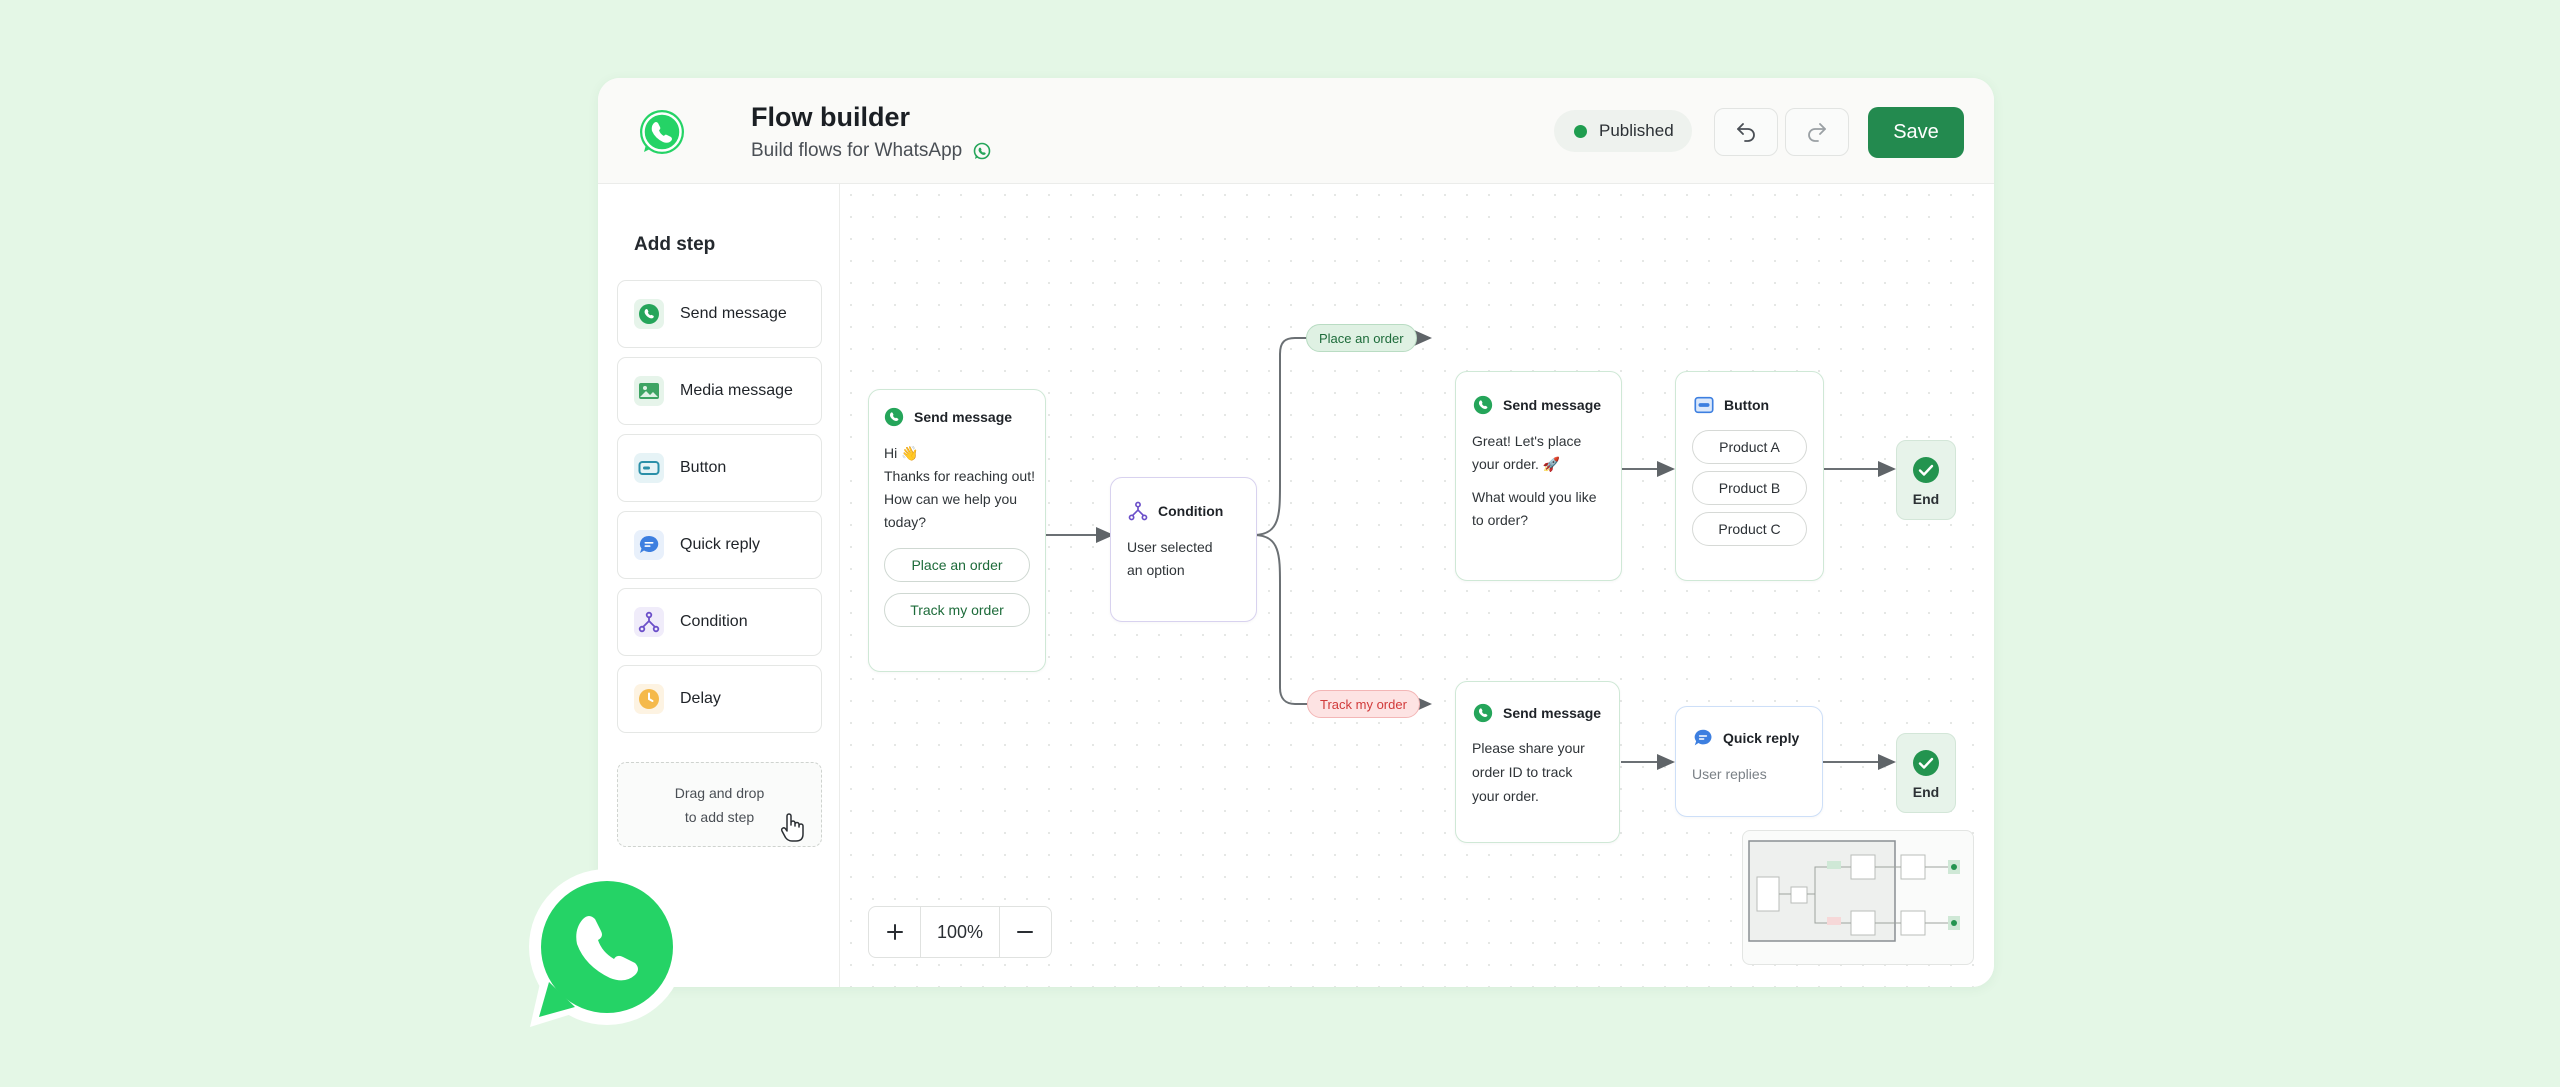  What do you see at coordinates (719, 793) in the screenshot?
I see `drop-zone-line1: Drag and drop` at bounding box center [719, 793].